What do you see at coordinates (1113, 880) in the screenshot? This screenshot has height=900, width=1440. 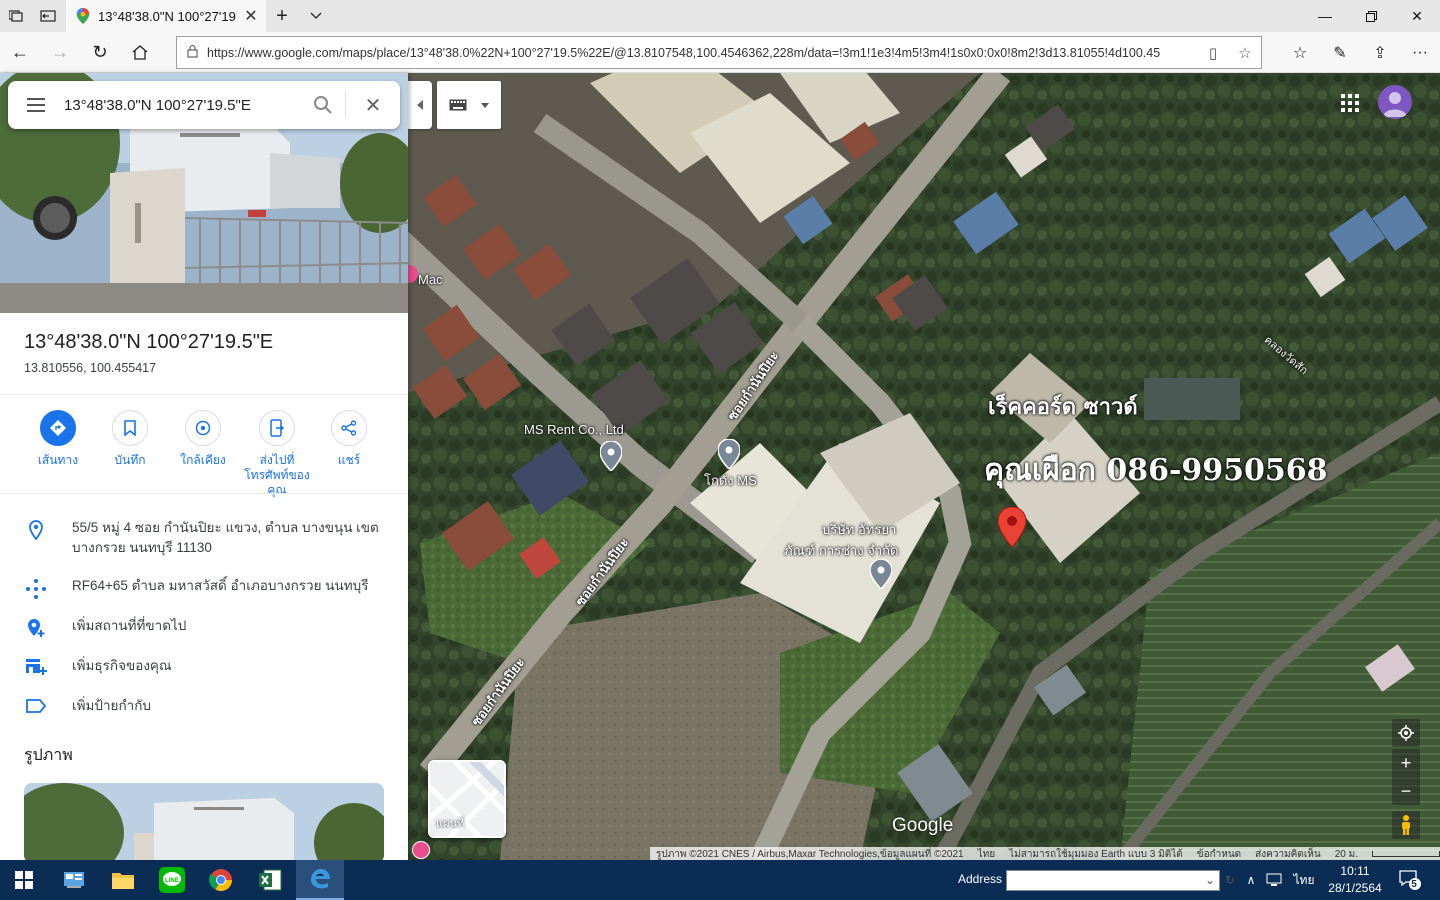 I see `address-toolbar-input` at bounding box center [1113, 880].